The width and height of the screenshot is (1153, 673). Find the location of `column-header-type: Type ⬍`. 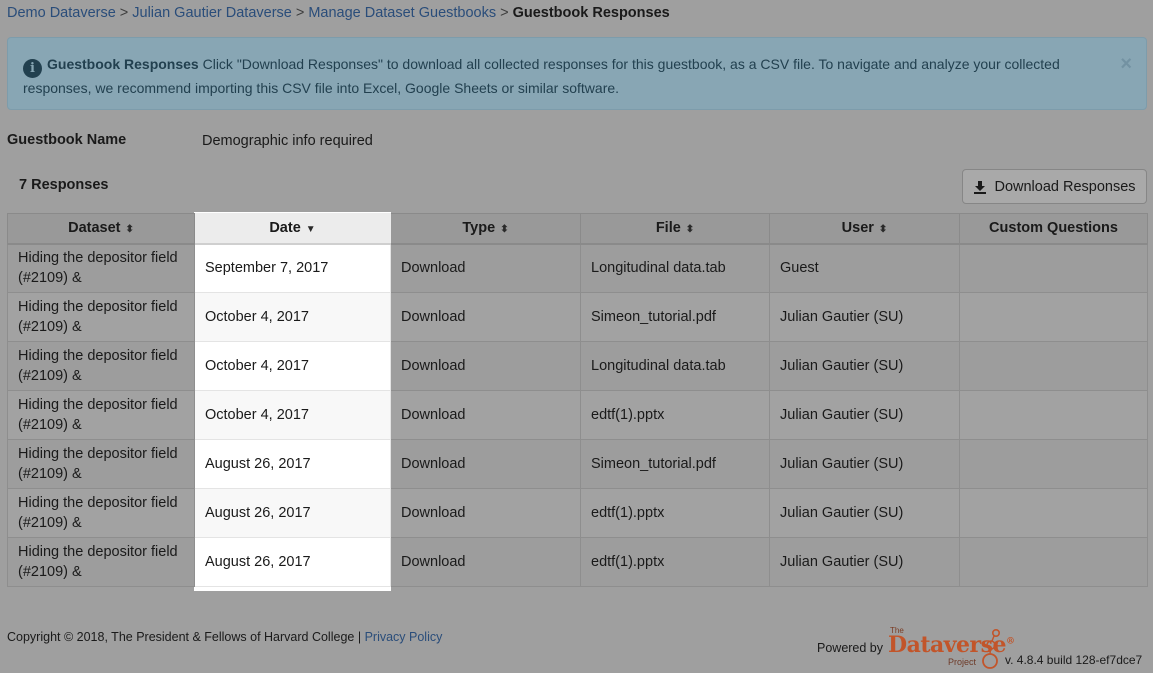

column-header-type: Type ⬍ is located at coordinates (485, 229).